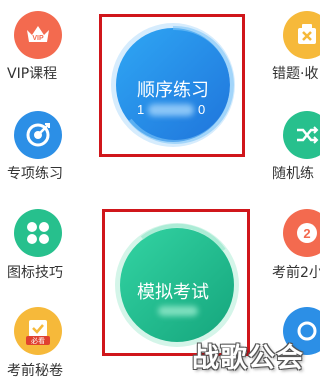 This screenshot has width=320, height=380. What do you see at coordinates (171, 110) in the screenshot?
I see `sequential-count-blur` at bounding box center [171, 110].